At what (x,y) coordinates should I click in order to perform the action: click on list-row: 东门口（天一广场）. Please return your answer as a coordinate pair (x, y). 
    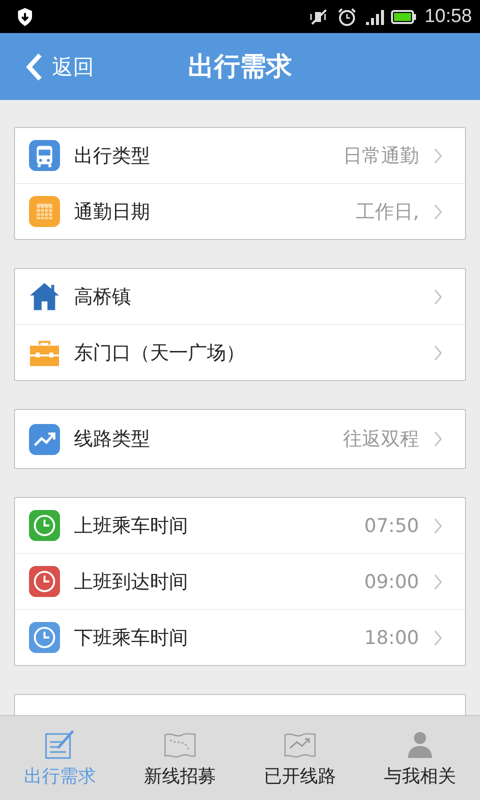
    Looking at the image, I should click on (240, 352).